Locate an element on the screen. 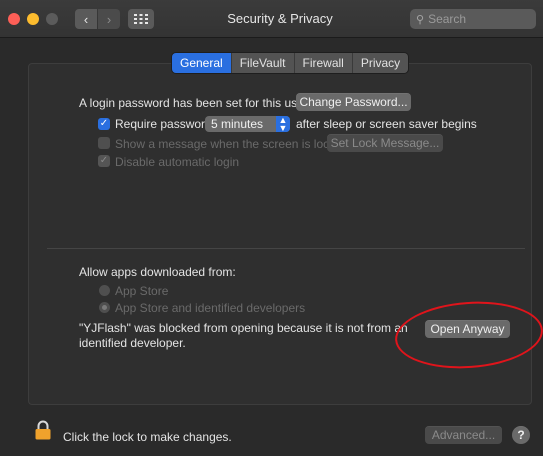 This screenshot has height=456, width=543. chevron-right-icon: › is located at coordinates (109, 19).